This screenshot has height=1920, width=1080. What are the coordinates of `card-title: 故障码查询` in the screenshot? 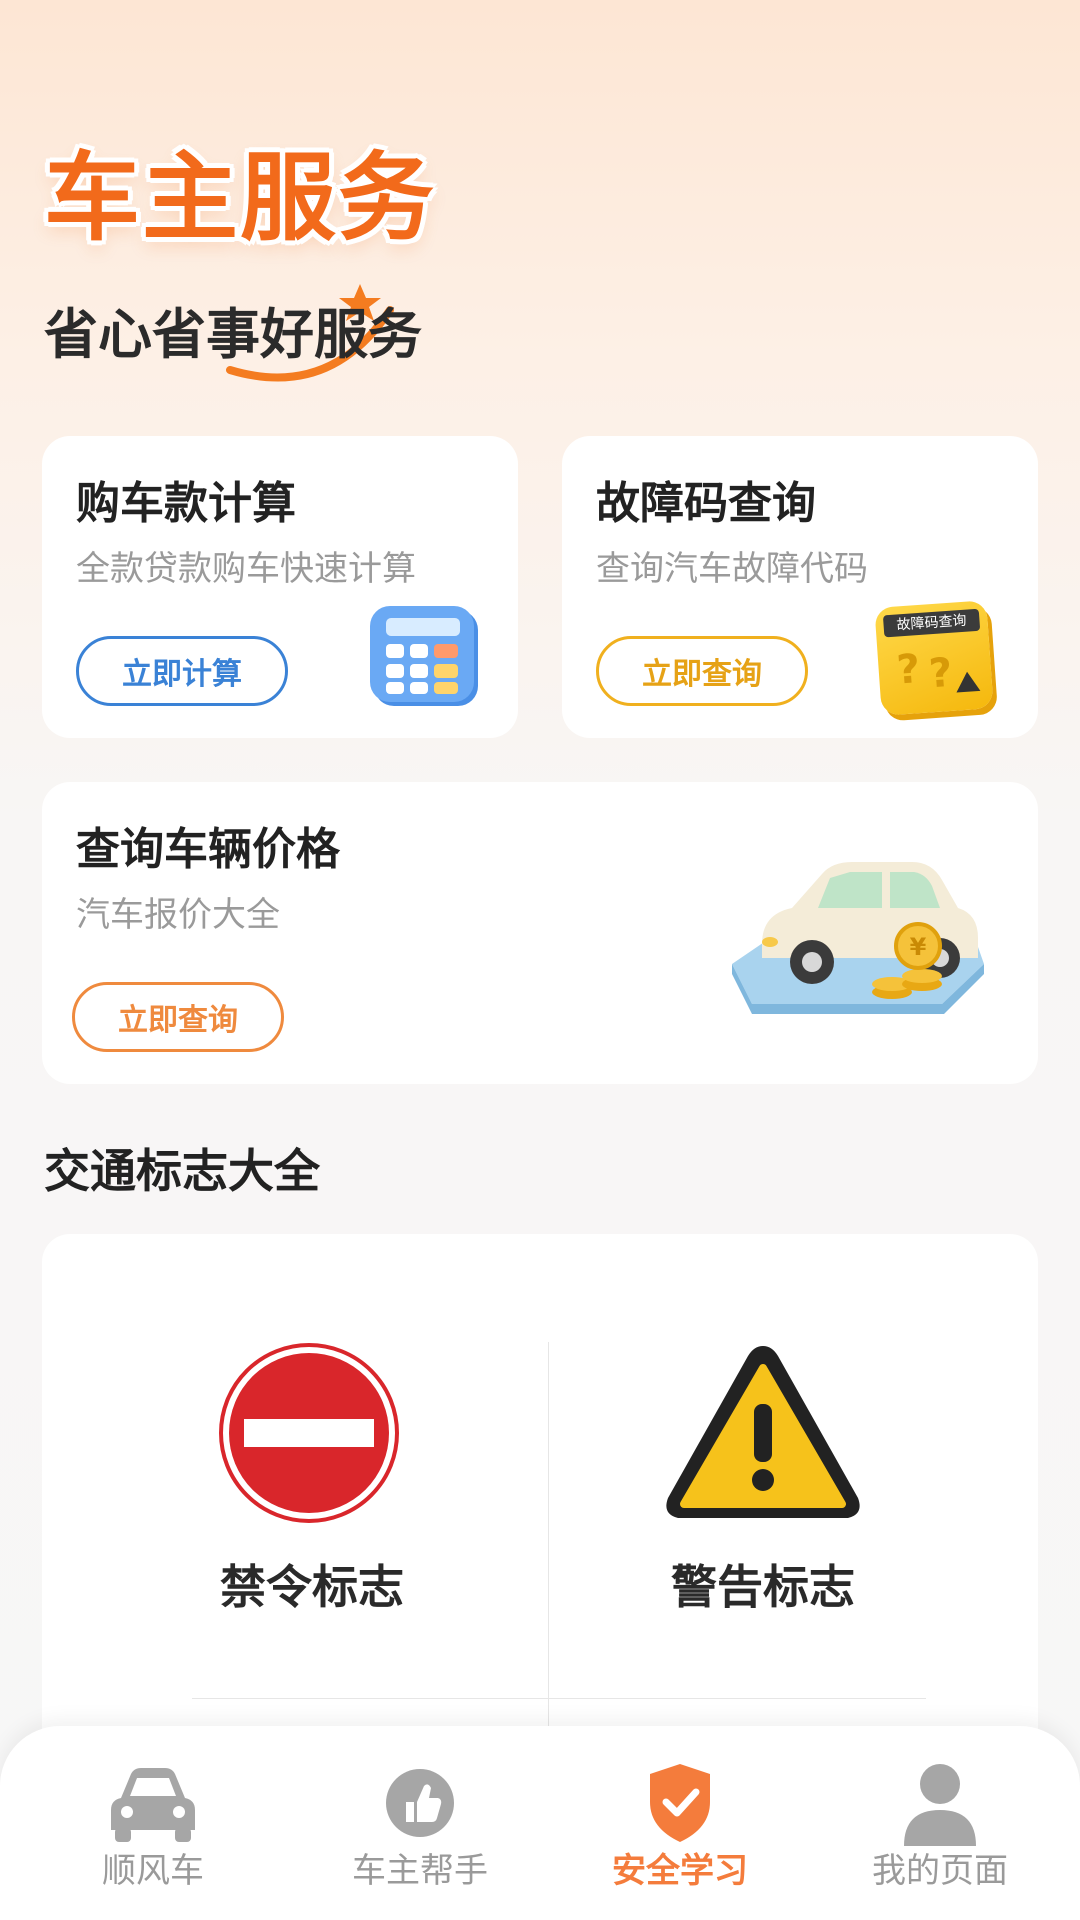 It's located at (706, 503).